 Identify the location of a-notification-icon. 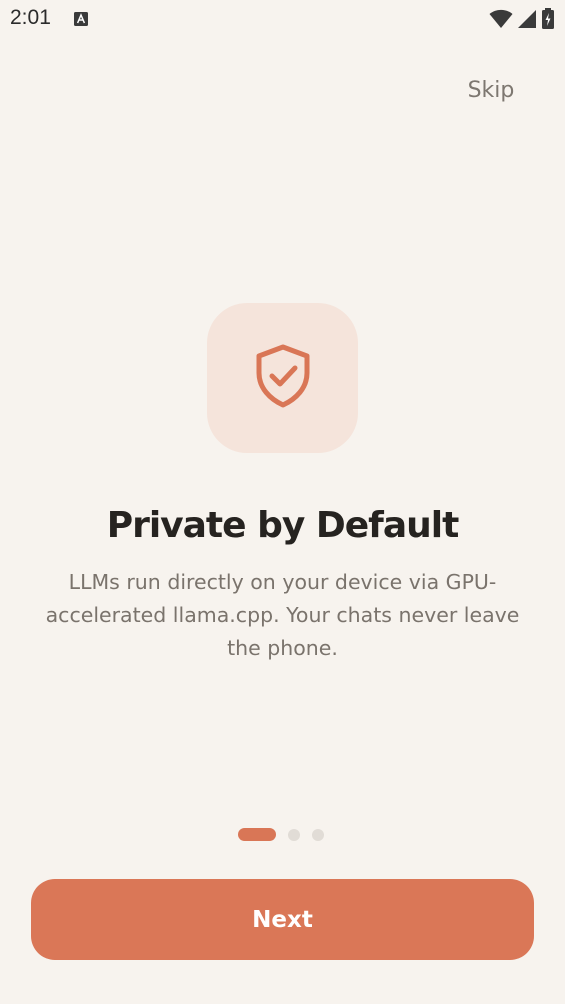
(81, 18).